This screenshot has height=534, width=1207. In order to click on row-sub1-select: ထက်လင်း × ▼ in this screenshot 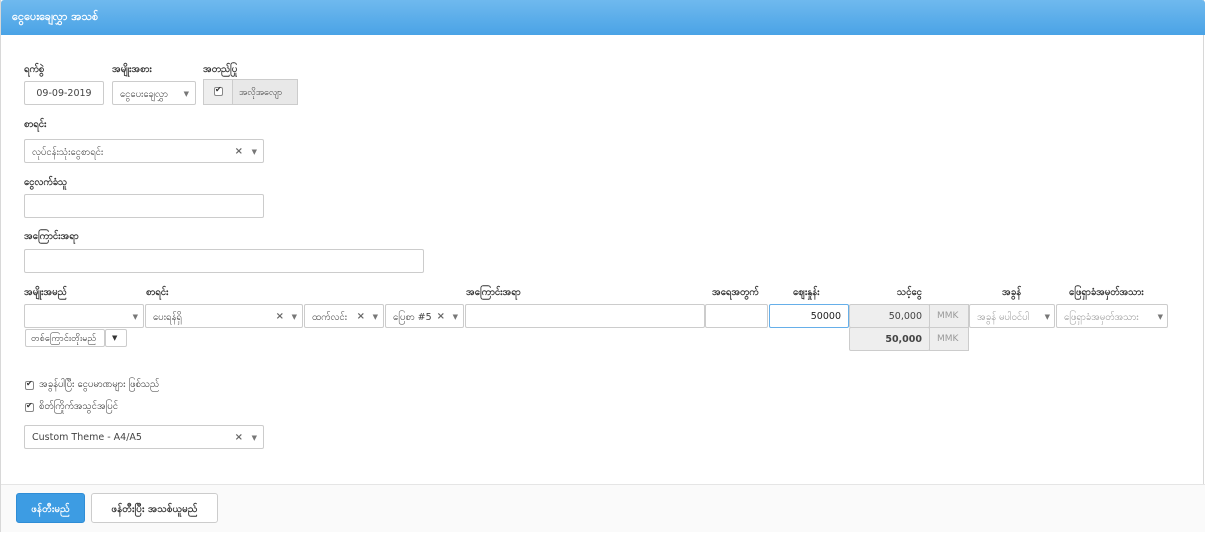, I will do `click(344, 316)`.